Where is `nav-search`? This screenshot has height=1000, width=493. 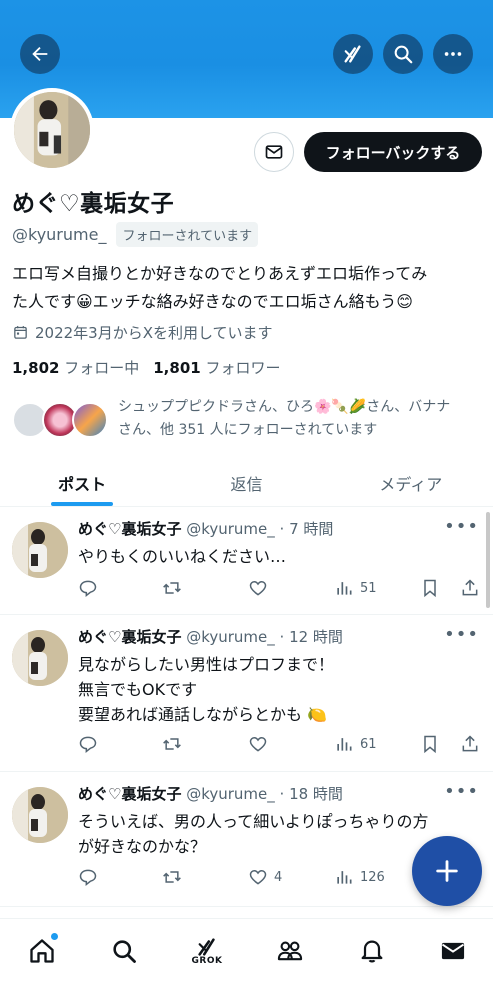
nav-search is located at coordinates (124, 951).